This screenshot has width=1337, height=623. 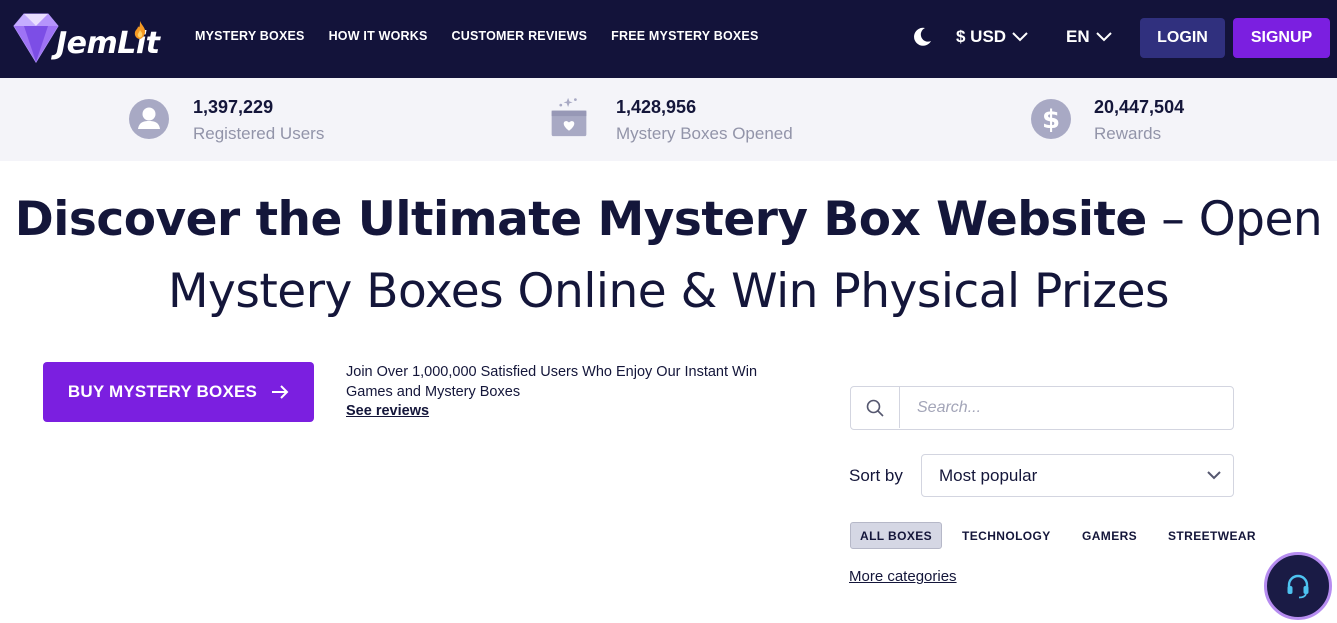 I want to click on support-chat-button, so click(x=1298, y=586).